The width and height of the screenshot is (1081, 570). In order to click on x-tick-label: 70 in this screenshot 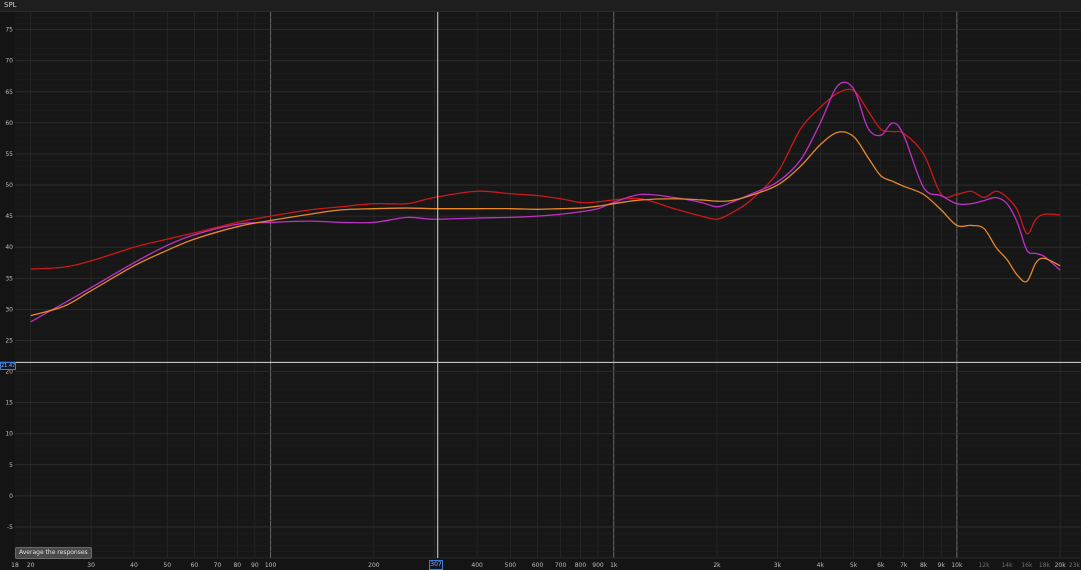, I will do `click(218, 565)`.